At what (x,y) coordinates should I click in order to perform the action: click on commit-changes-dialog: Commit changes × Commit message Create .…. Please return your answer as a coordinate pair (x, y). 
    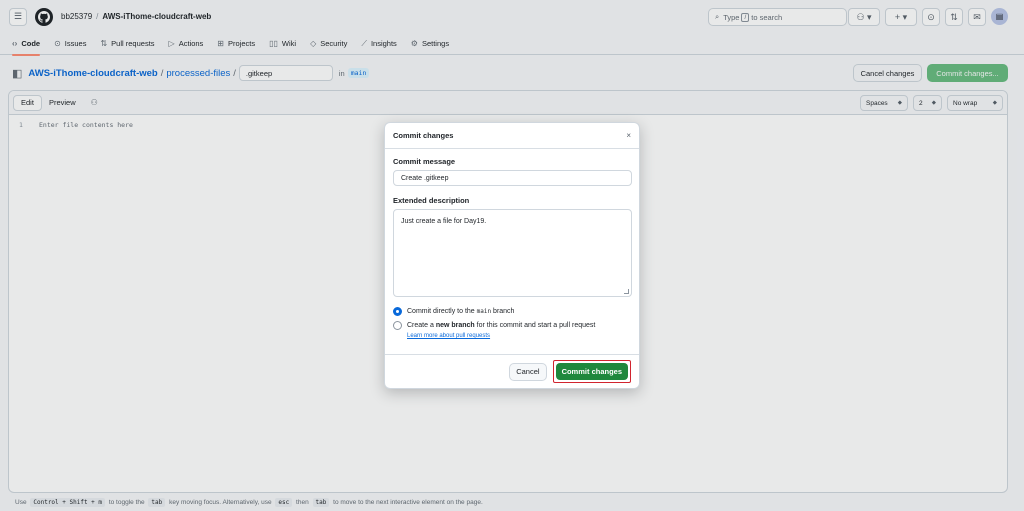
    Looking at the image, I should click on (512, 255).